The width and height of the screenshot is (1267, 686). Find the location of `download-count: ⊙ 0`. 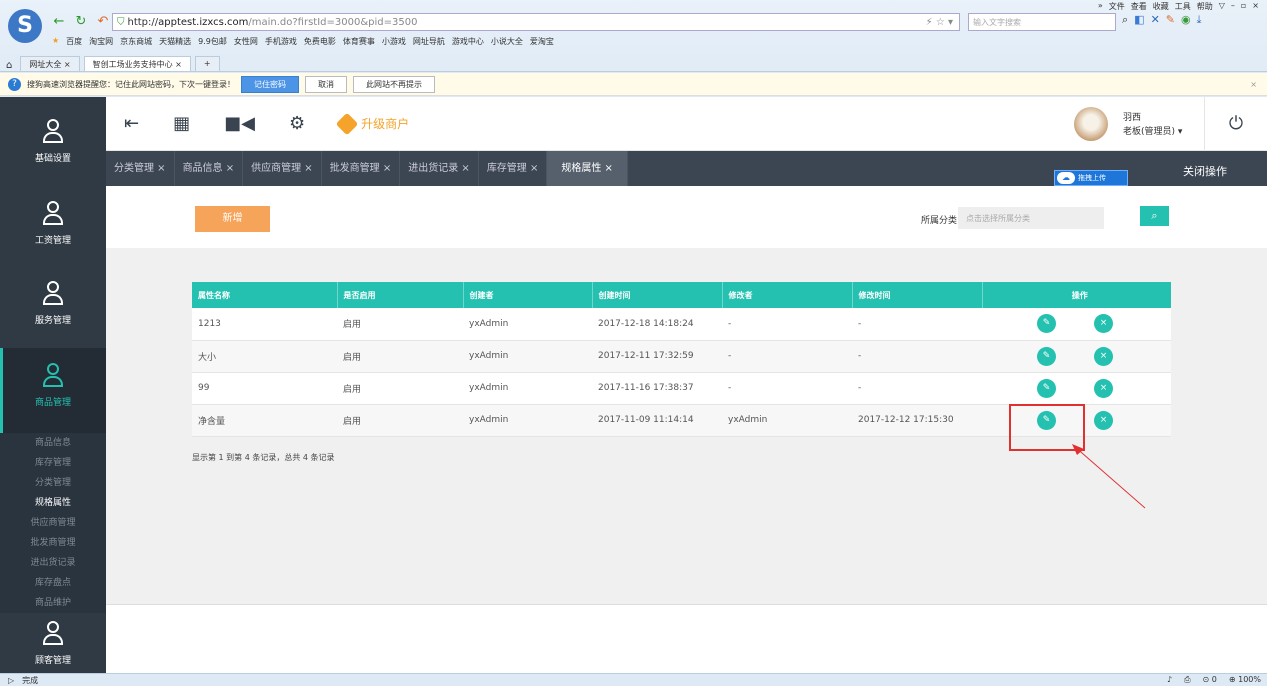

download-count: ⊙ 0 is located at coordinates (1210, 680).